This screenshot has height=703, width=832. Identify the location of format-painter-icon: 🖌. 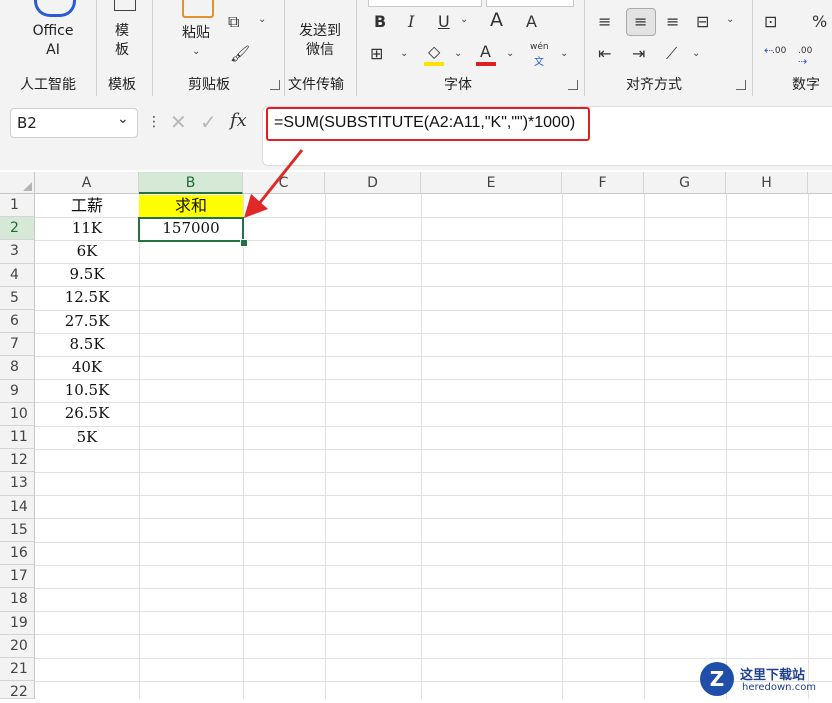
(240, 54).